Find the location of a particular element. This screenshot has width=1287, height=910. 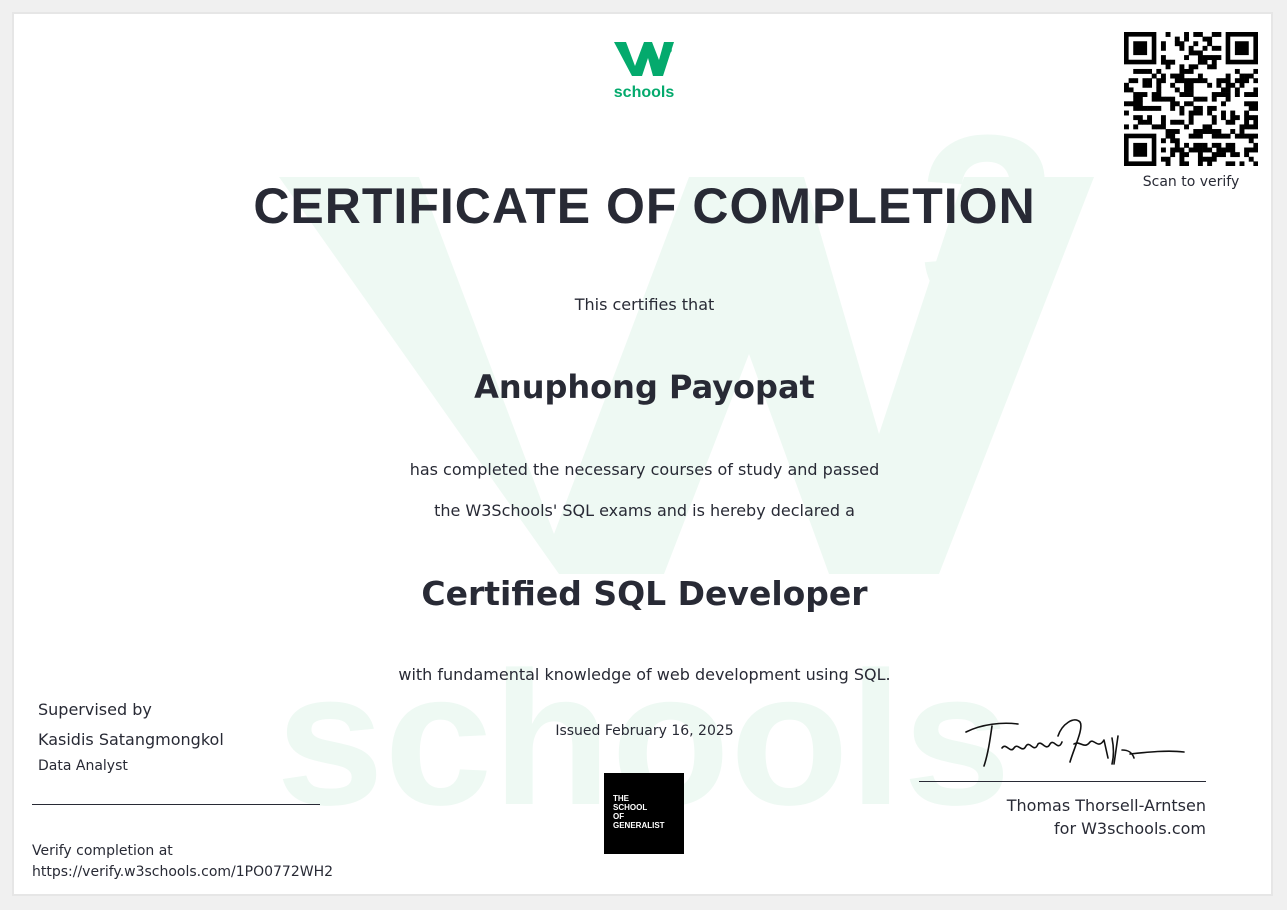

verify-label: Verify completion at is located at coordinates (102, 851).